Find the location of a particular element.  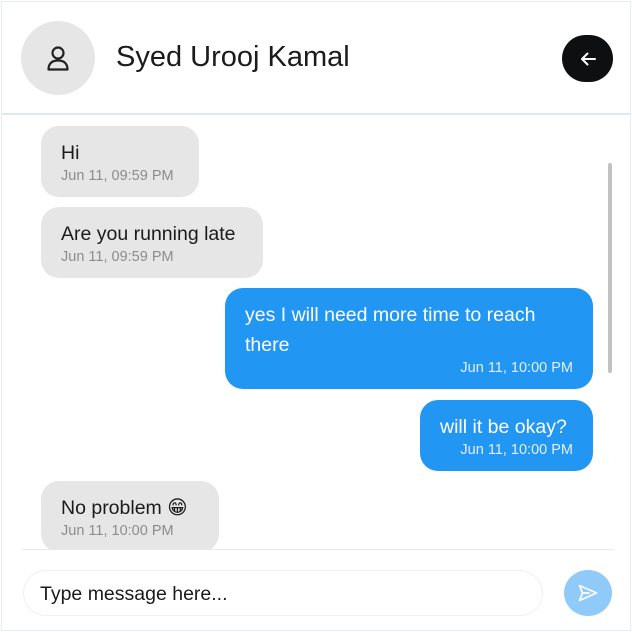

message-text-line: there is located at coordinates (267, 345).